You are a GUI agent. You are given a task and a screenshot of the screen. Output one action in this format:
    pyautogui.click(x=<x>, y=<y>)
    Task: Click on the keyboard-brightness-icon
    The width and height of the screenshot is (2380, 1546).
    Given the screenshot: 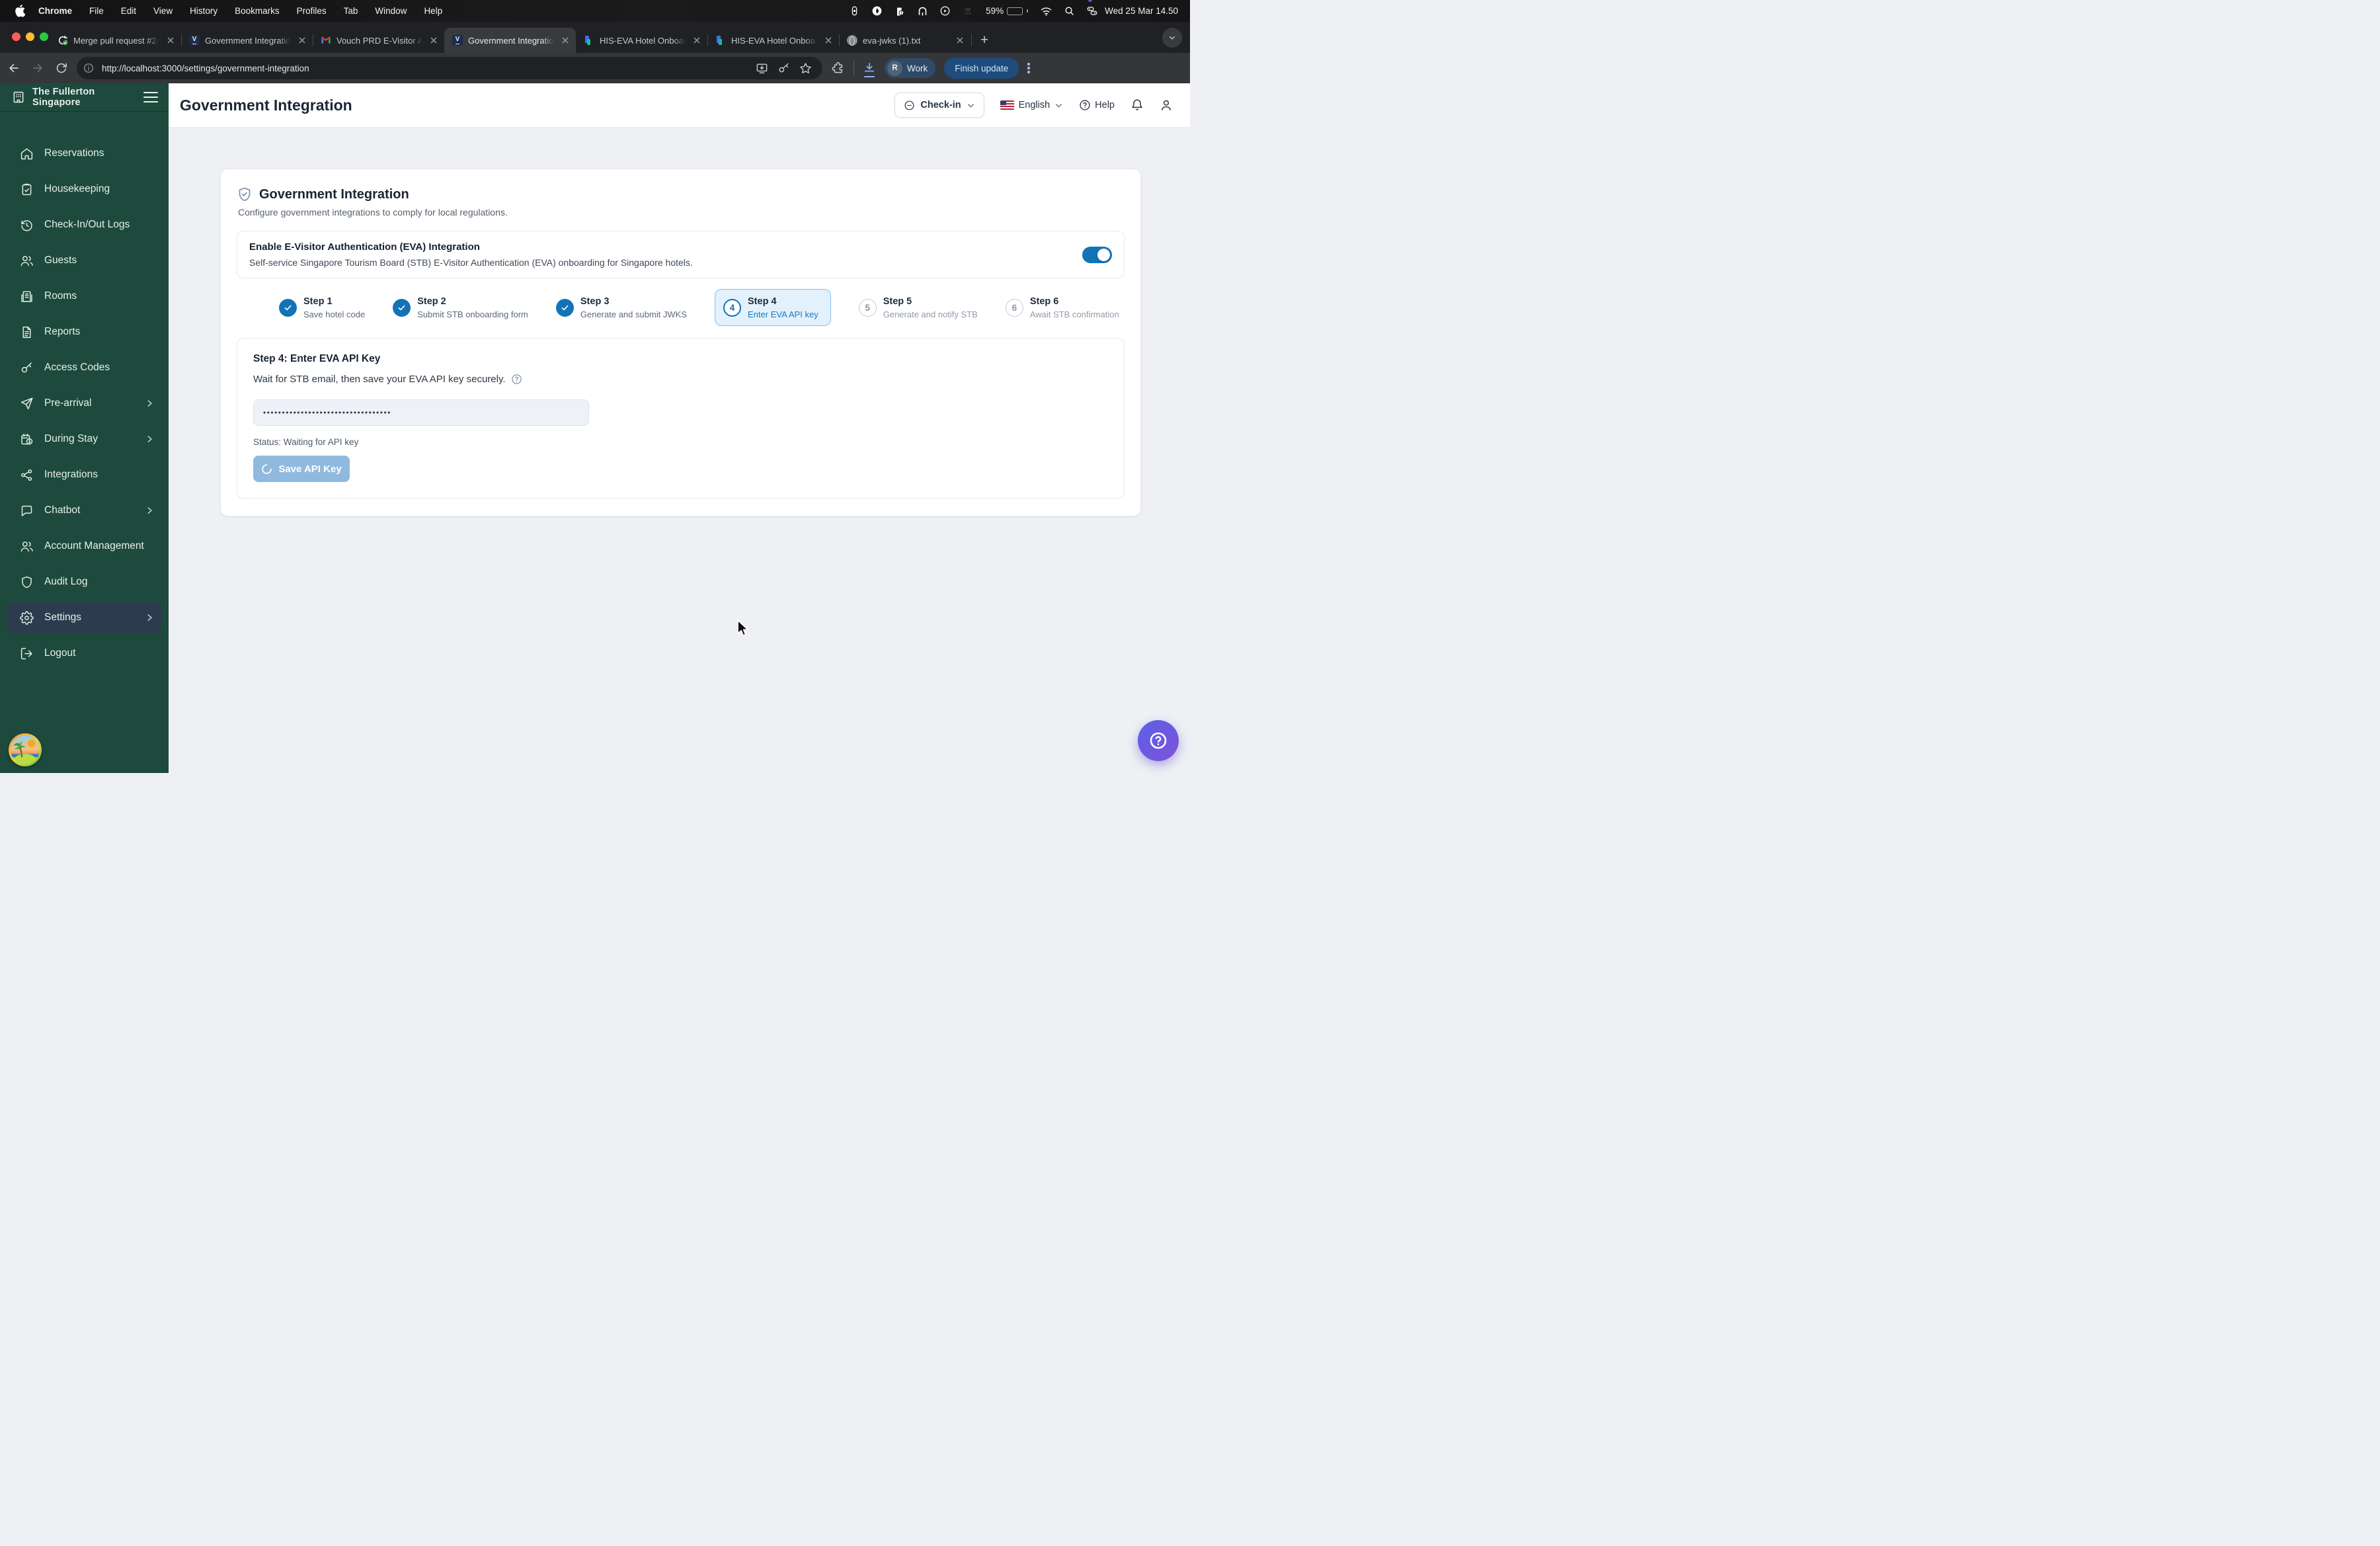 What is the action you would take?
    pyautogui.click(x=968, y=11)
    